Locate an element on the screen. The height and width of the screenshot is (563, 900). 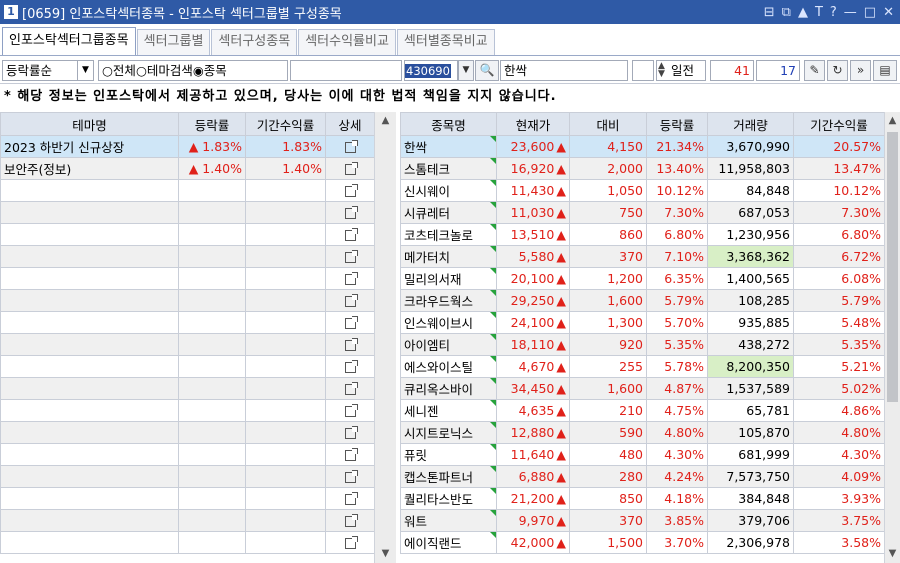
stock-col-header: 거래량 is located at coordinates (750, 124).